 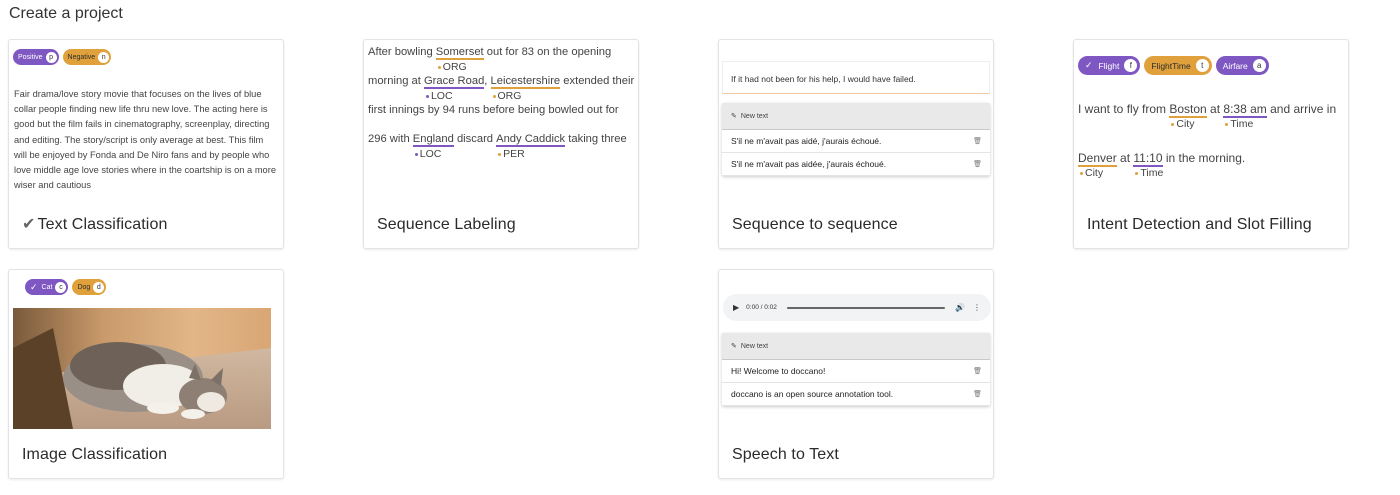 I want to click on audio-progress-bar, so click(x=866, y=307).